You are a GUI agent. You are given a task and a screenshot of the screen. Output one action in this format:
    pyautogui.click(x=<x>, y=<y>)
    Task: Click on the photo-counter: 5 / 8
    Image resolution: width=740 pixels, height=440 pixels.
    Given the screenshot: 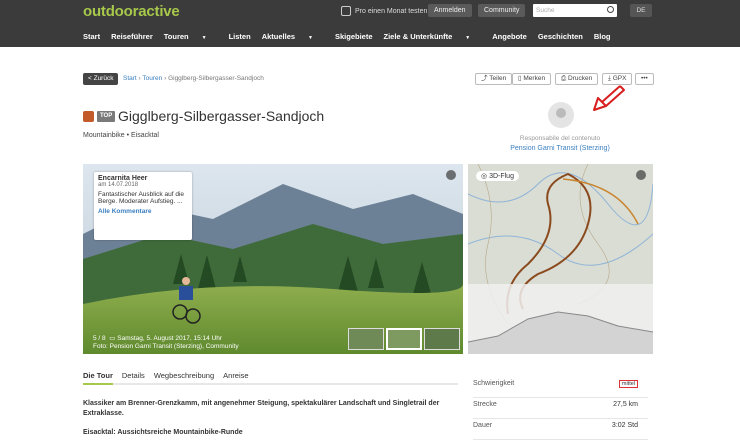 What is the action you would take?
    pyautogui.click(x=99, y=338)
    